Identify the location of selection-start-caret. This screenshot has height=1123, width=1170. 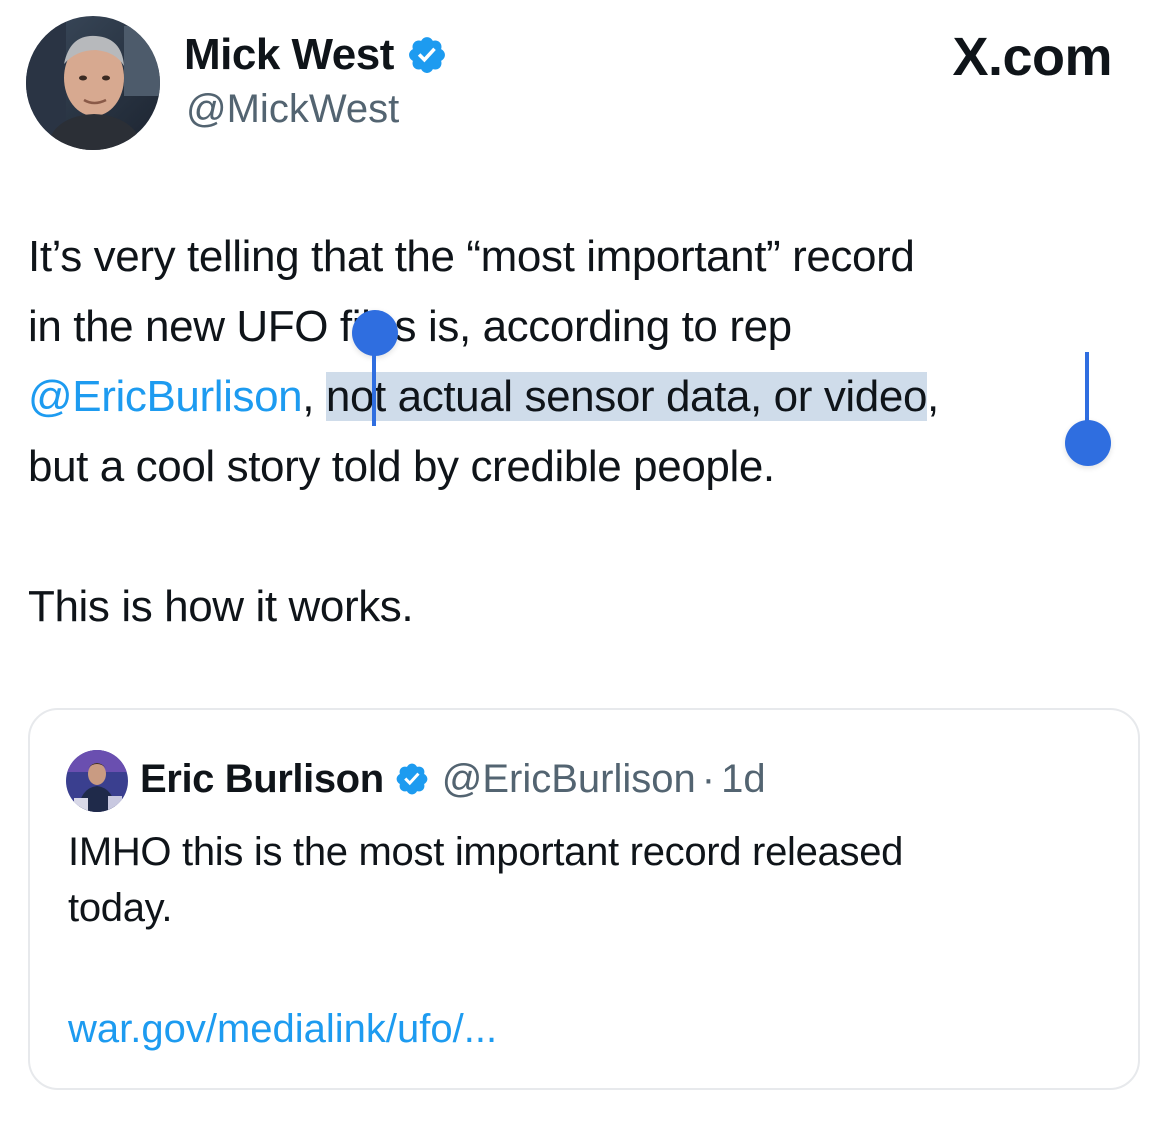
(374, 385).